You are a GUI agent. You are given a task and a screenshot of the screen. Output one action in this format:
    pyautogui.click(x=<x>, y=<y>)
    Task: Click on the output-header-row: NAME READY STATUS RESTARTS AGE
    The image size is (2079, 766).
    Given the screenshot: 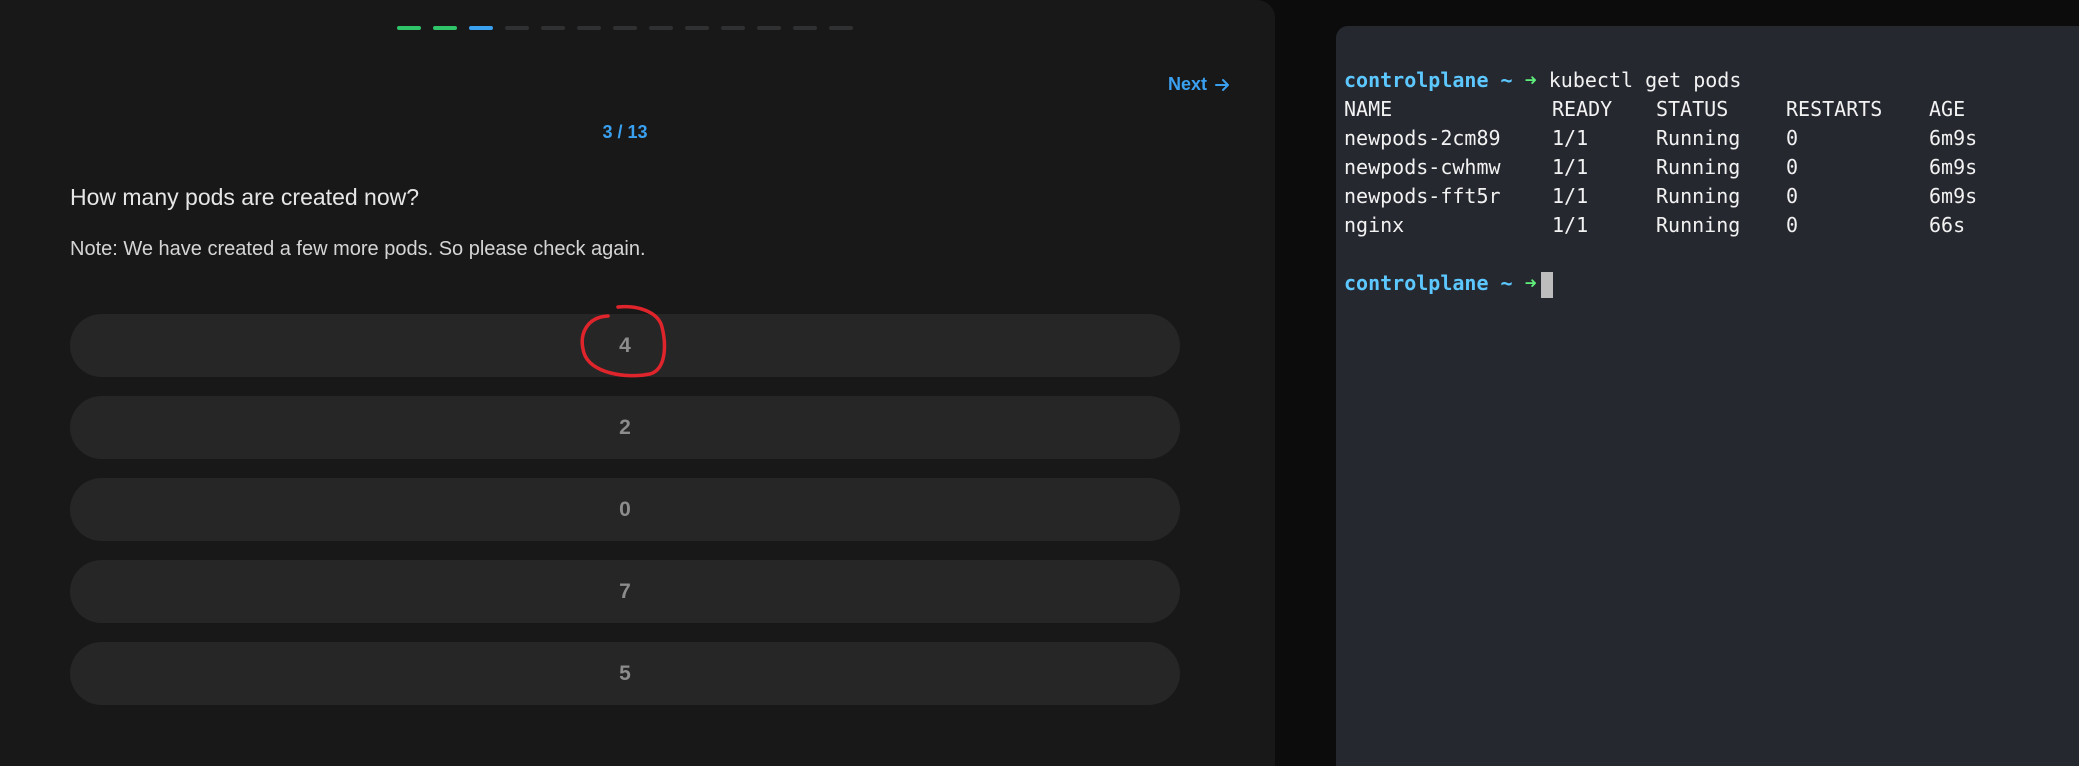 What is the action you would take?
    pyautogui.click(x=1711, y=109)
    